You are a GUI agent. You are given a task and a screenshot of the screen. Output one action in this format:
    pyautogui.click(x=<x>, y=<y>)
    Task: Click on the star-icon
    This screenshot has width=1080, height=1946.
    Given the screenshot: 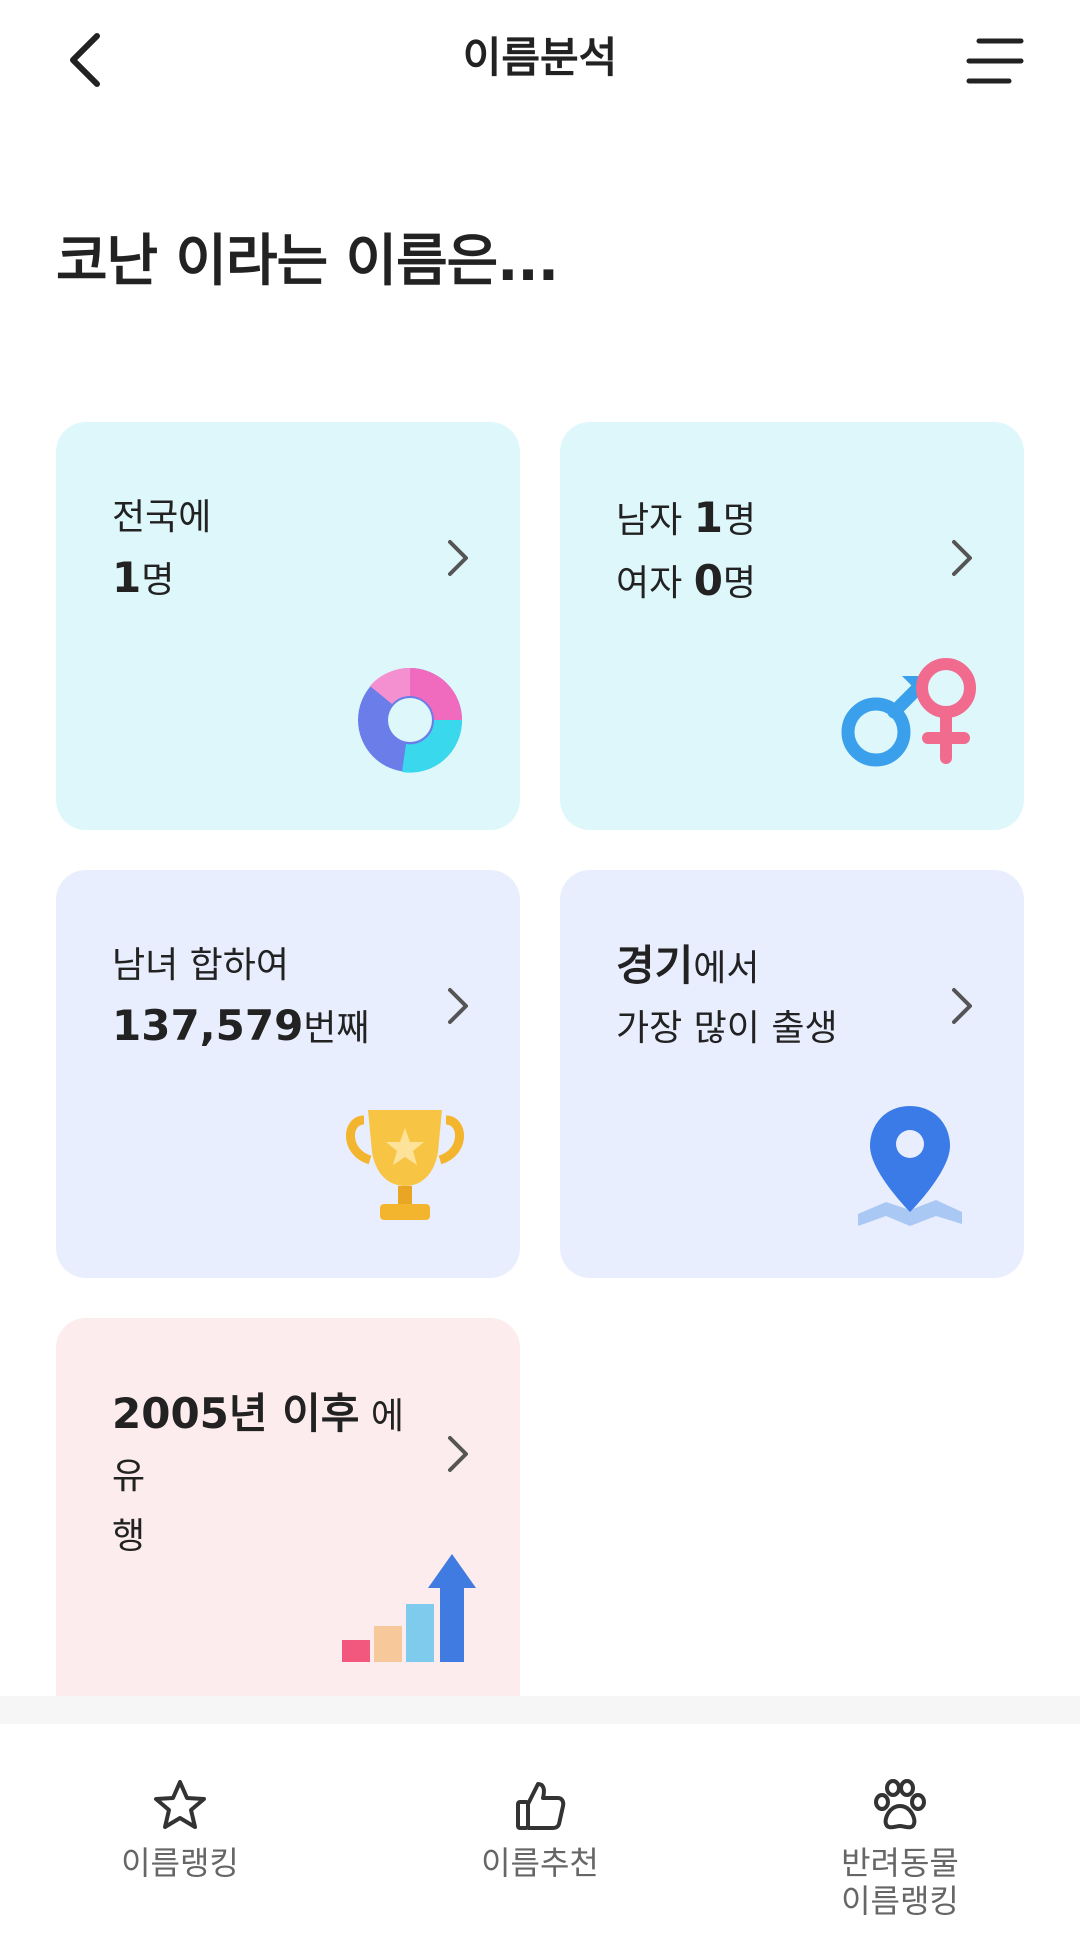 What is the action you would take?
    pyautogui.click(x=180, y=1804)
    